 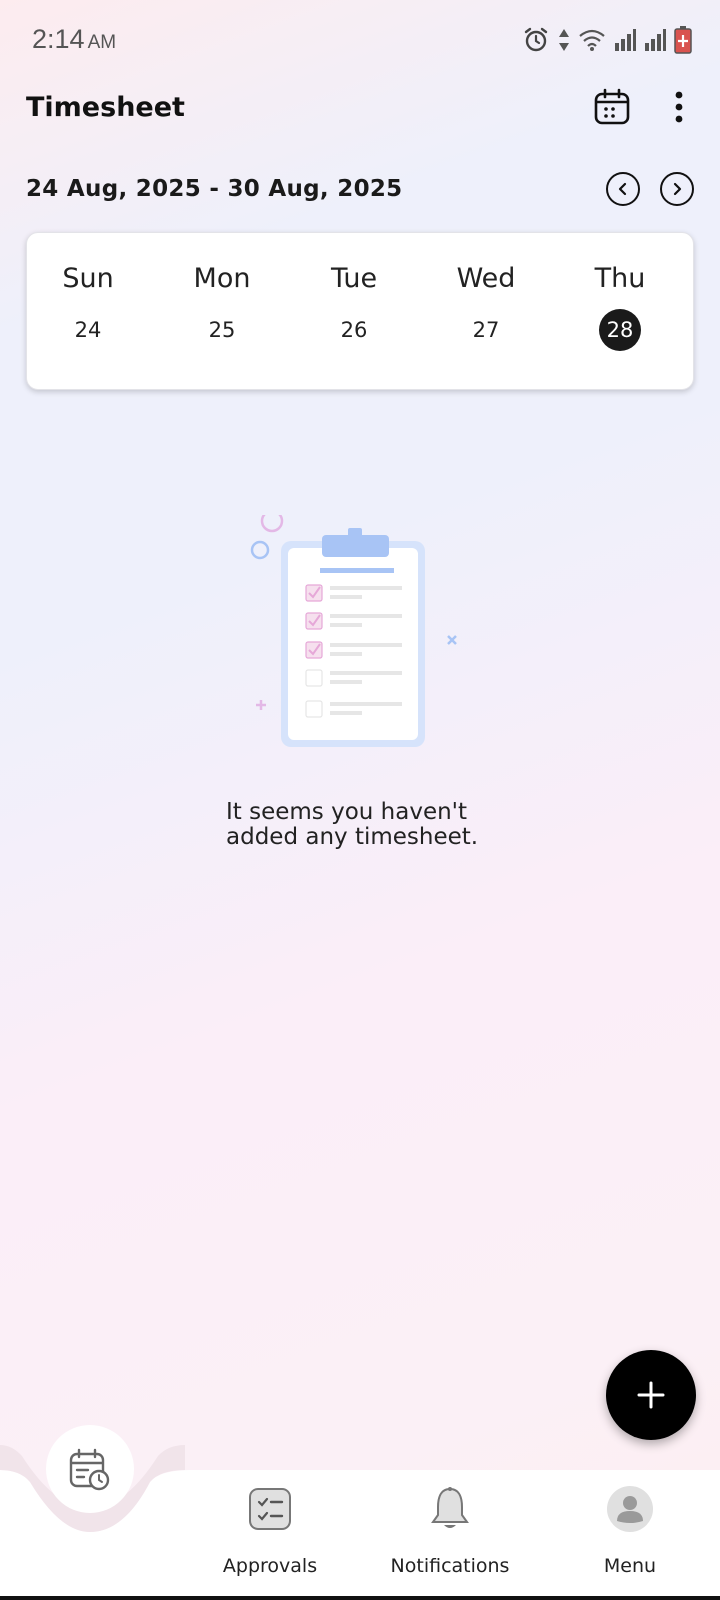 I want to click on day-number-selected: 28, so click(x=620, y=330).